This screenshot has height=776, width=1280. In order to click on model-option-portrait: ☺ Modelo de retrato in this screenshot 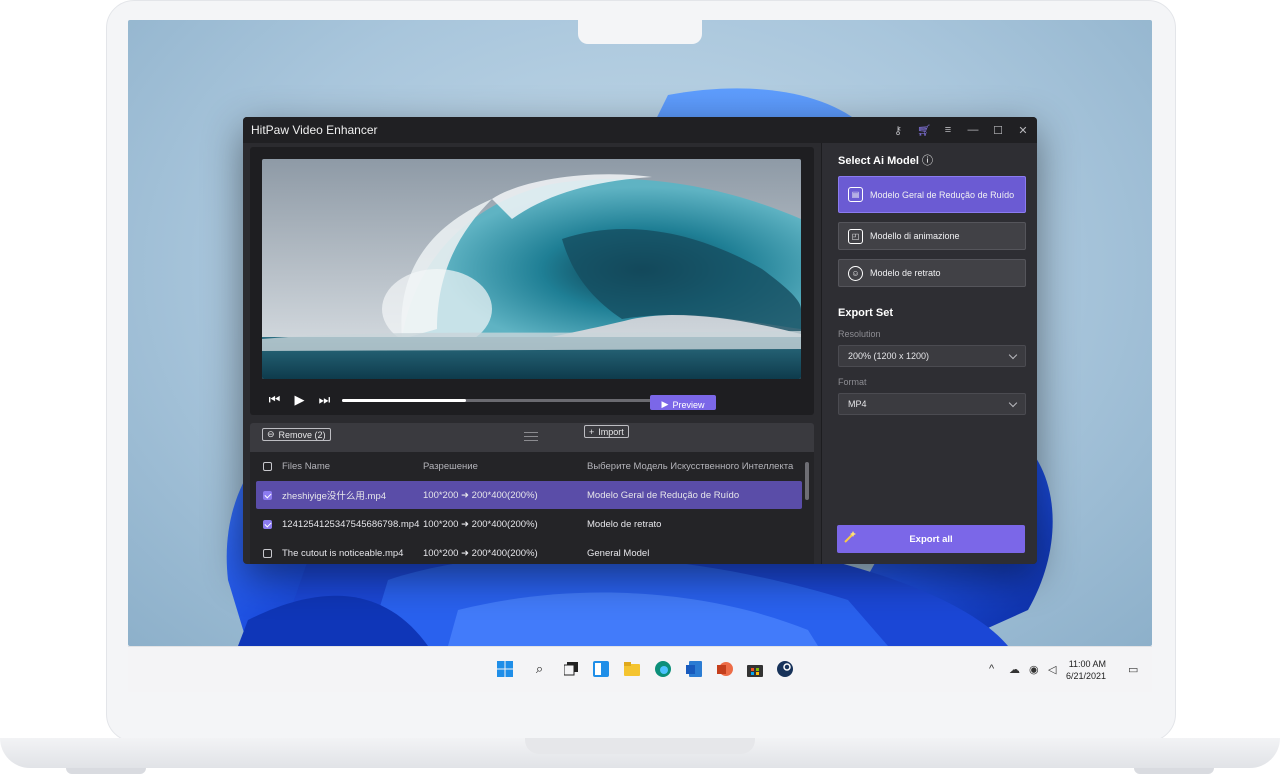, I will do `click(932, 273)`.